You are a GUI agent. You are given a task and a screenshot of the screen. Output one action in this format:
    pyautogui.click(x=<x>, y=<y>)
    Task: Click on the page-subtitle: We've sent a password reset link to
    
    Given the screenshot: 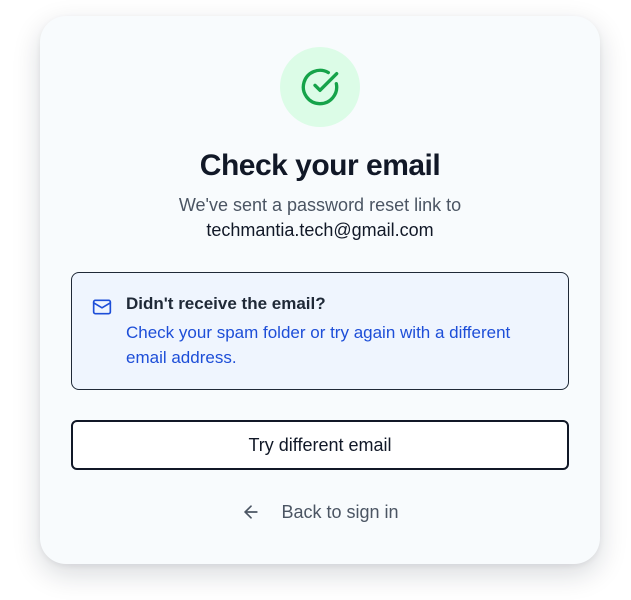 What is the action you would take?
    pyautogui.click(x=320, y=205)
    